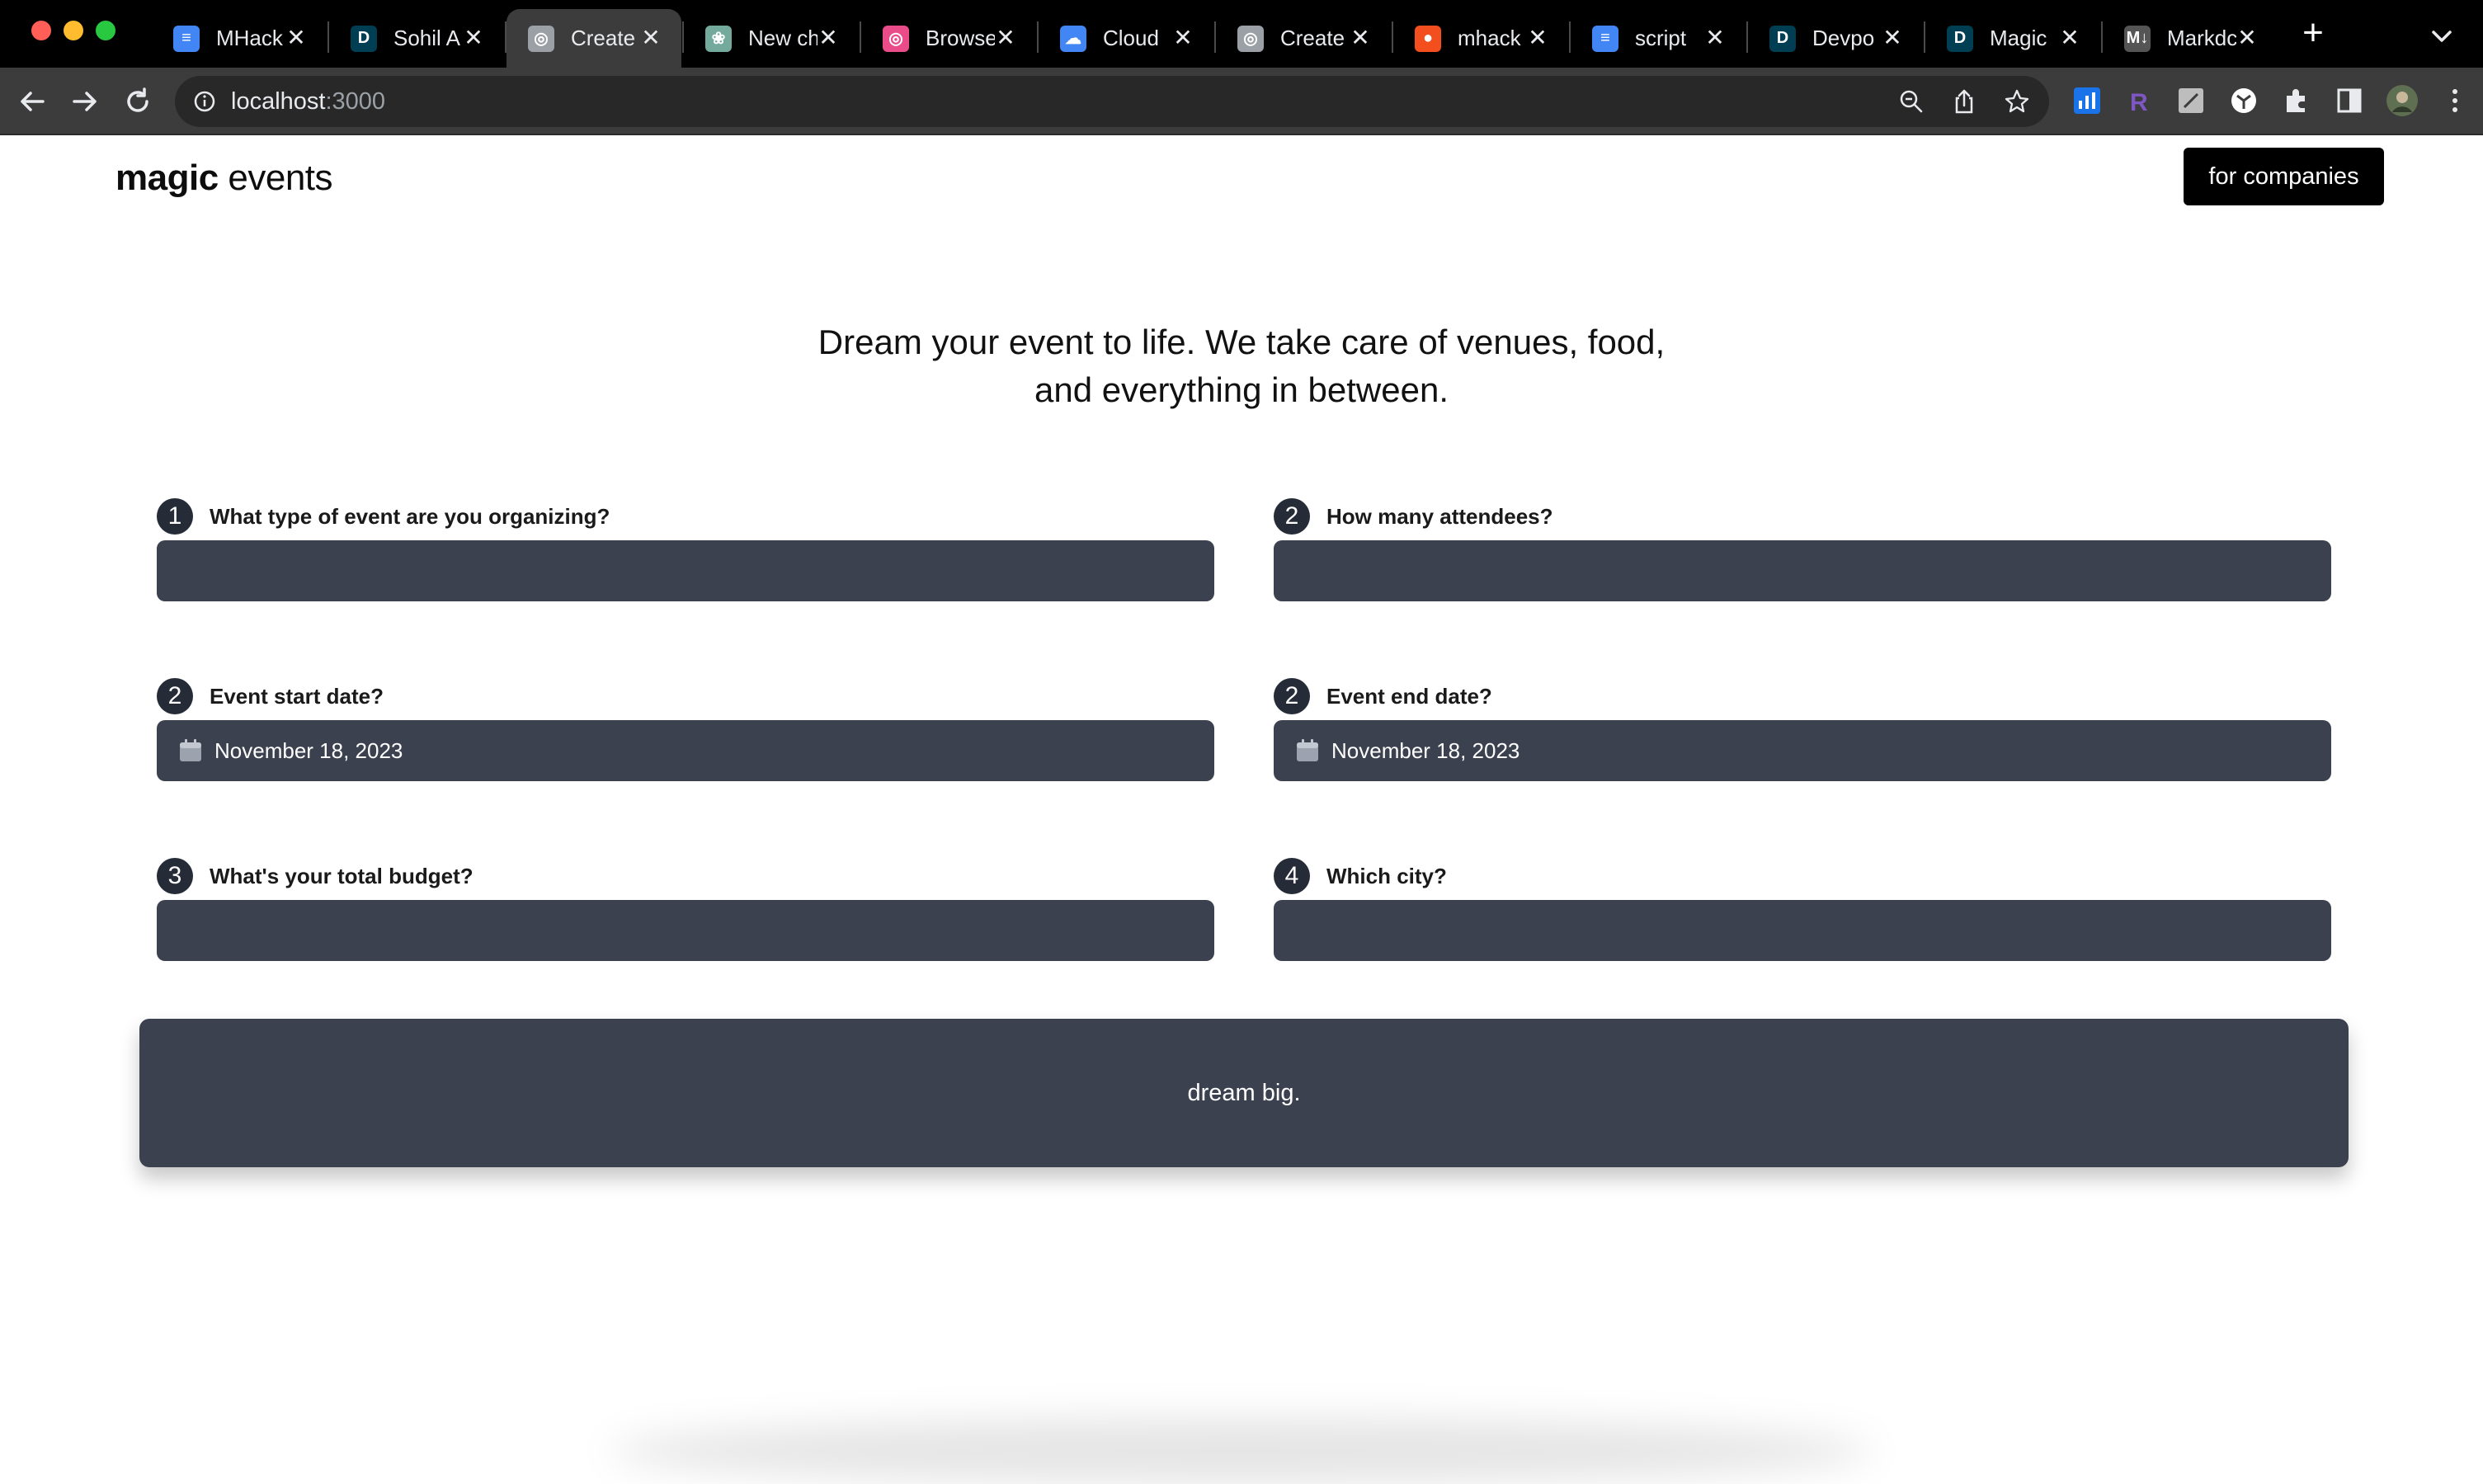 This screenshot has height=1484, width=2483. I want to click on bottom-shadow-decoration, so click(1242, 1451).